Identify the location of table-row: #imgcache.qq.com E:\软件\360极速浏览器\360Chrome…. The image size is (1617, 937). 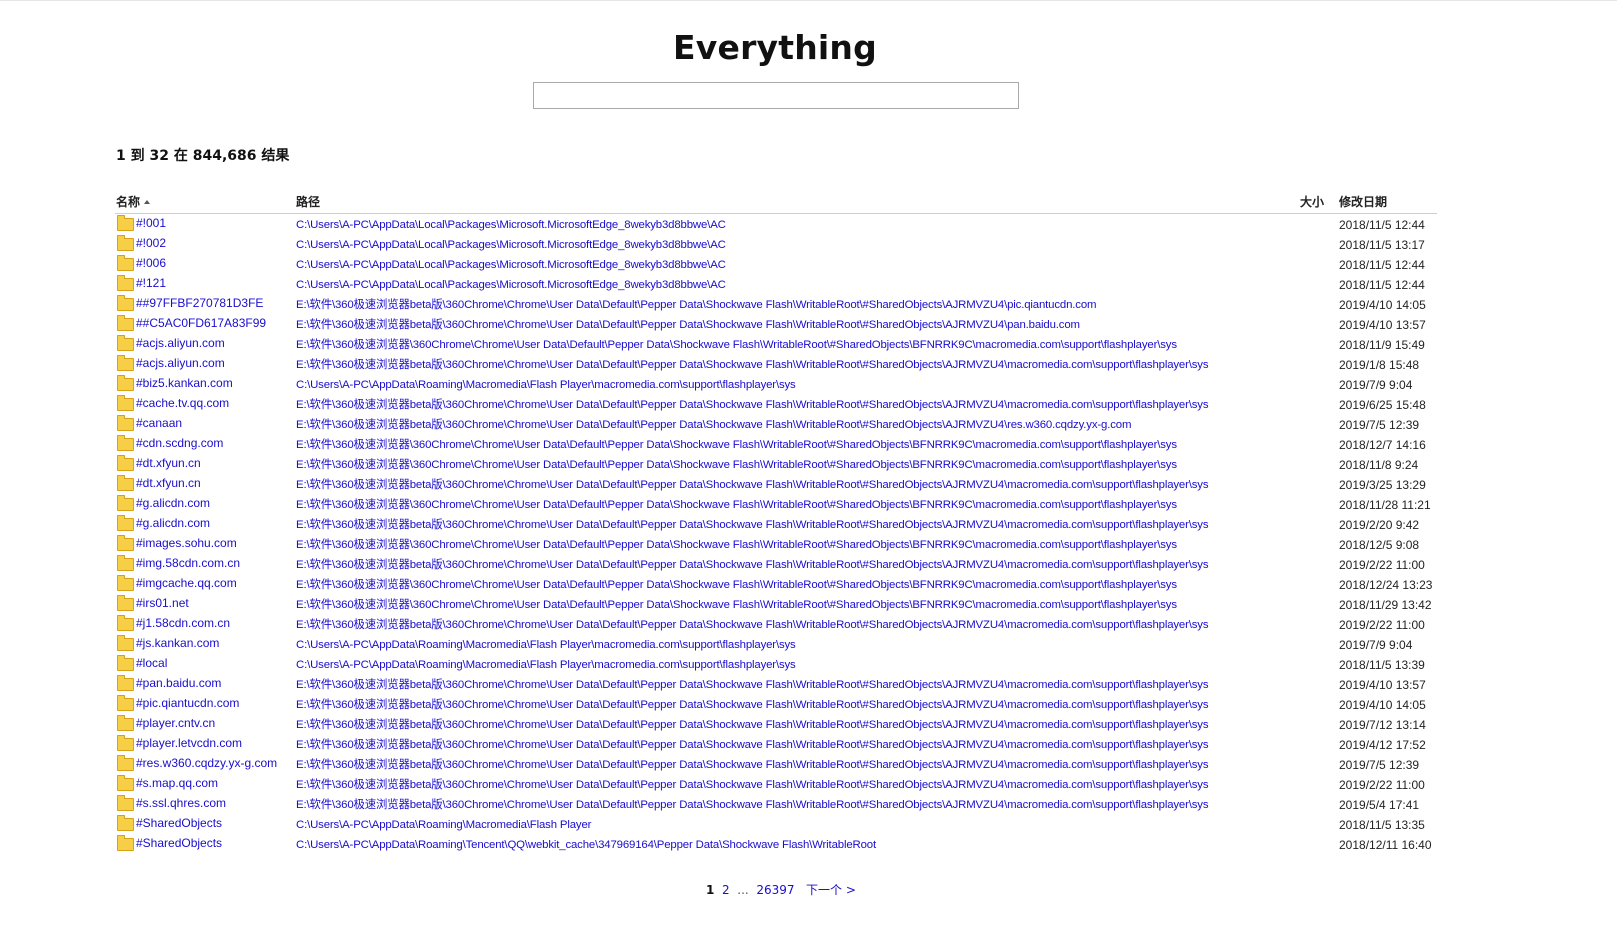
(808, 585).